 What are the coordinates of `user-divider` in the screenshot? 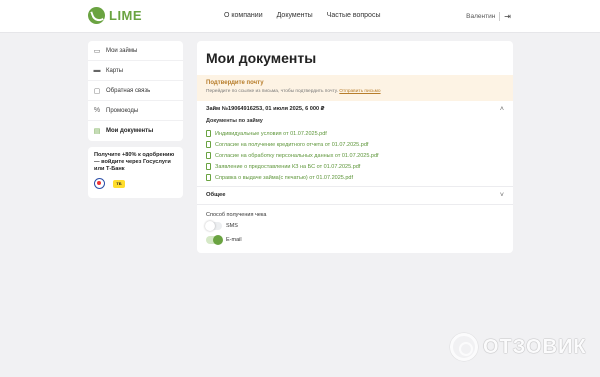 It's located at (500, 16).